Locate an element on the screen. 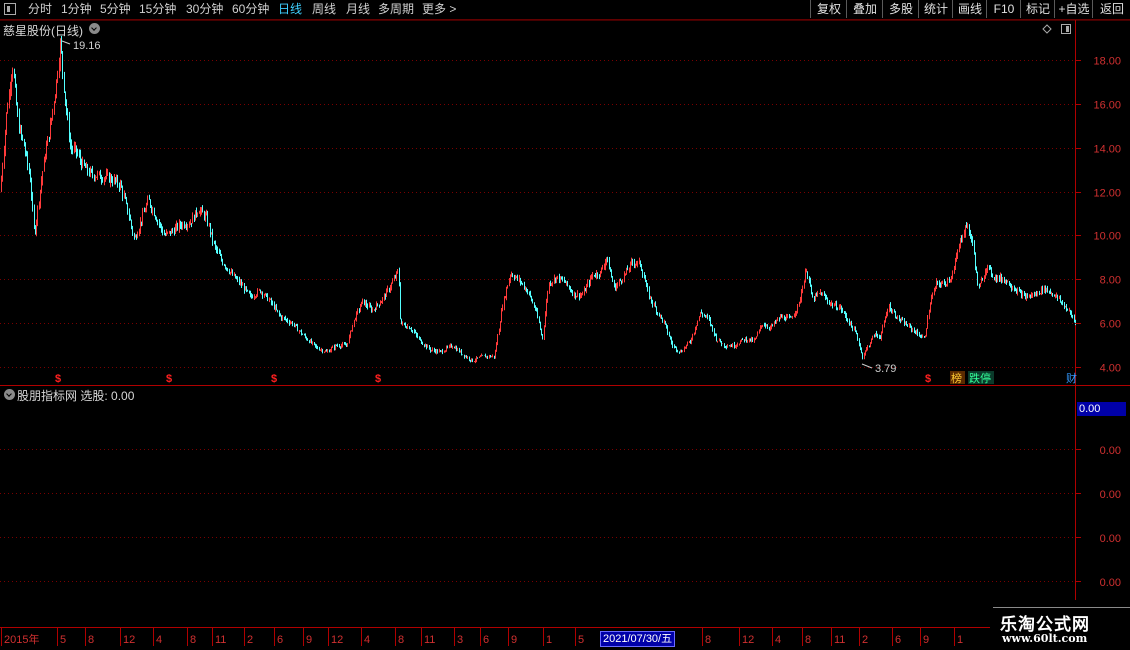 This screenshot has width=1130, height=650. period-tab-3: 15分钟 is located at coordinates (157, 9).